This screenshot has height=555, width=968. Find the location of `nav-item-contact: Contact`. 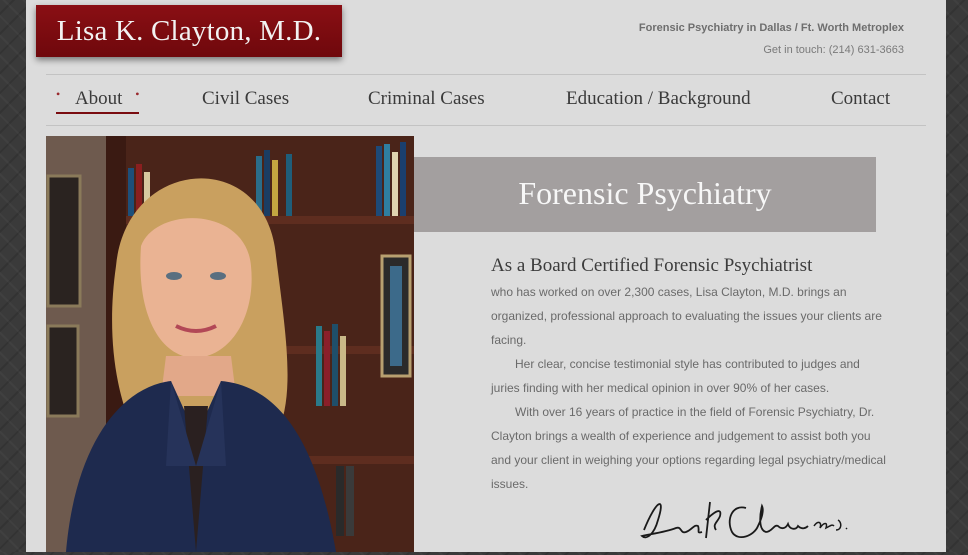

nav-item-contact: Contact is located at coordinates (860, 99).